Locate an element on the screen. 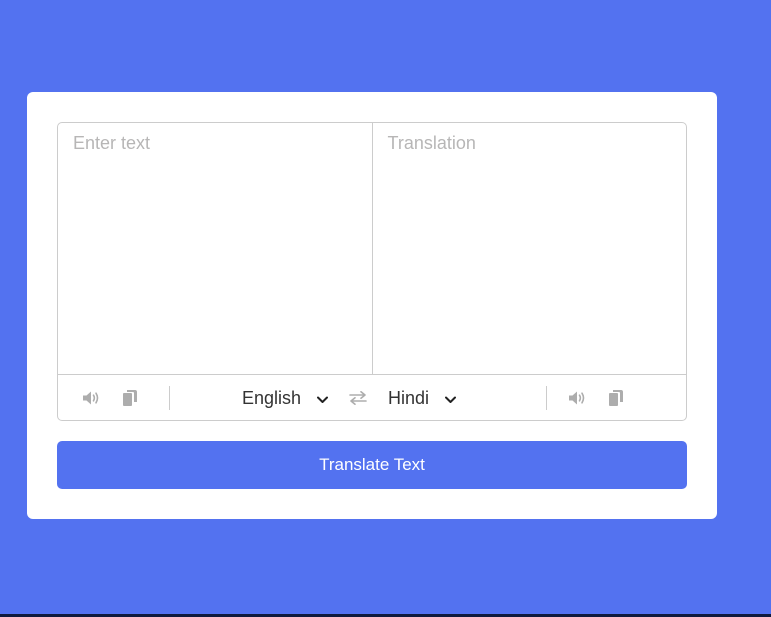 Image resolution: width=771 pixels, height=617 pixels. source-language-select: English is located at coordinates (285, 398).